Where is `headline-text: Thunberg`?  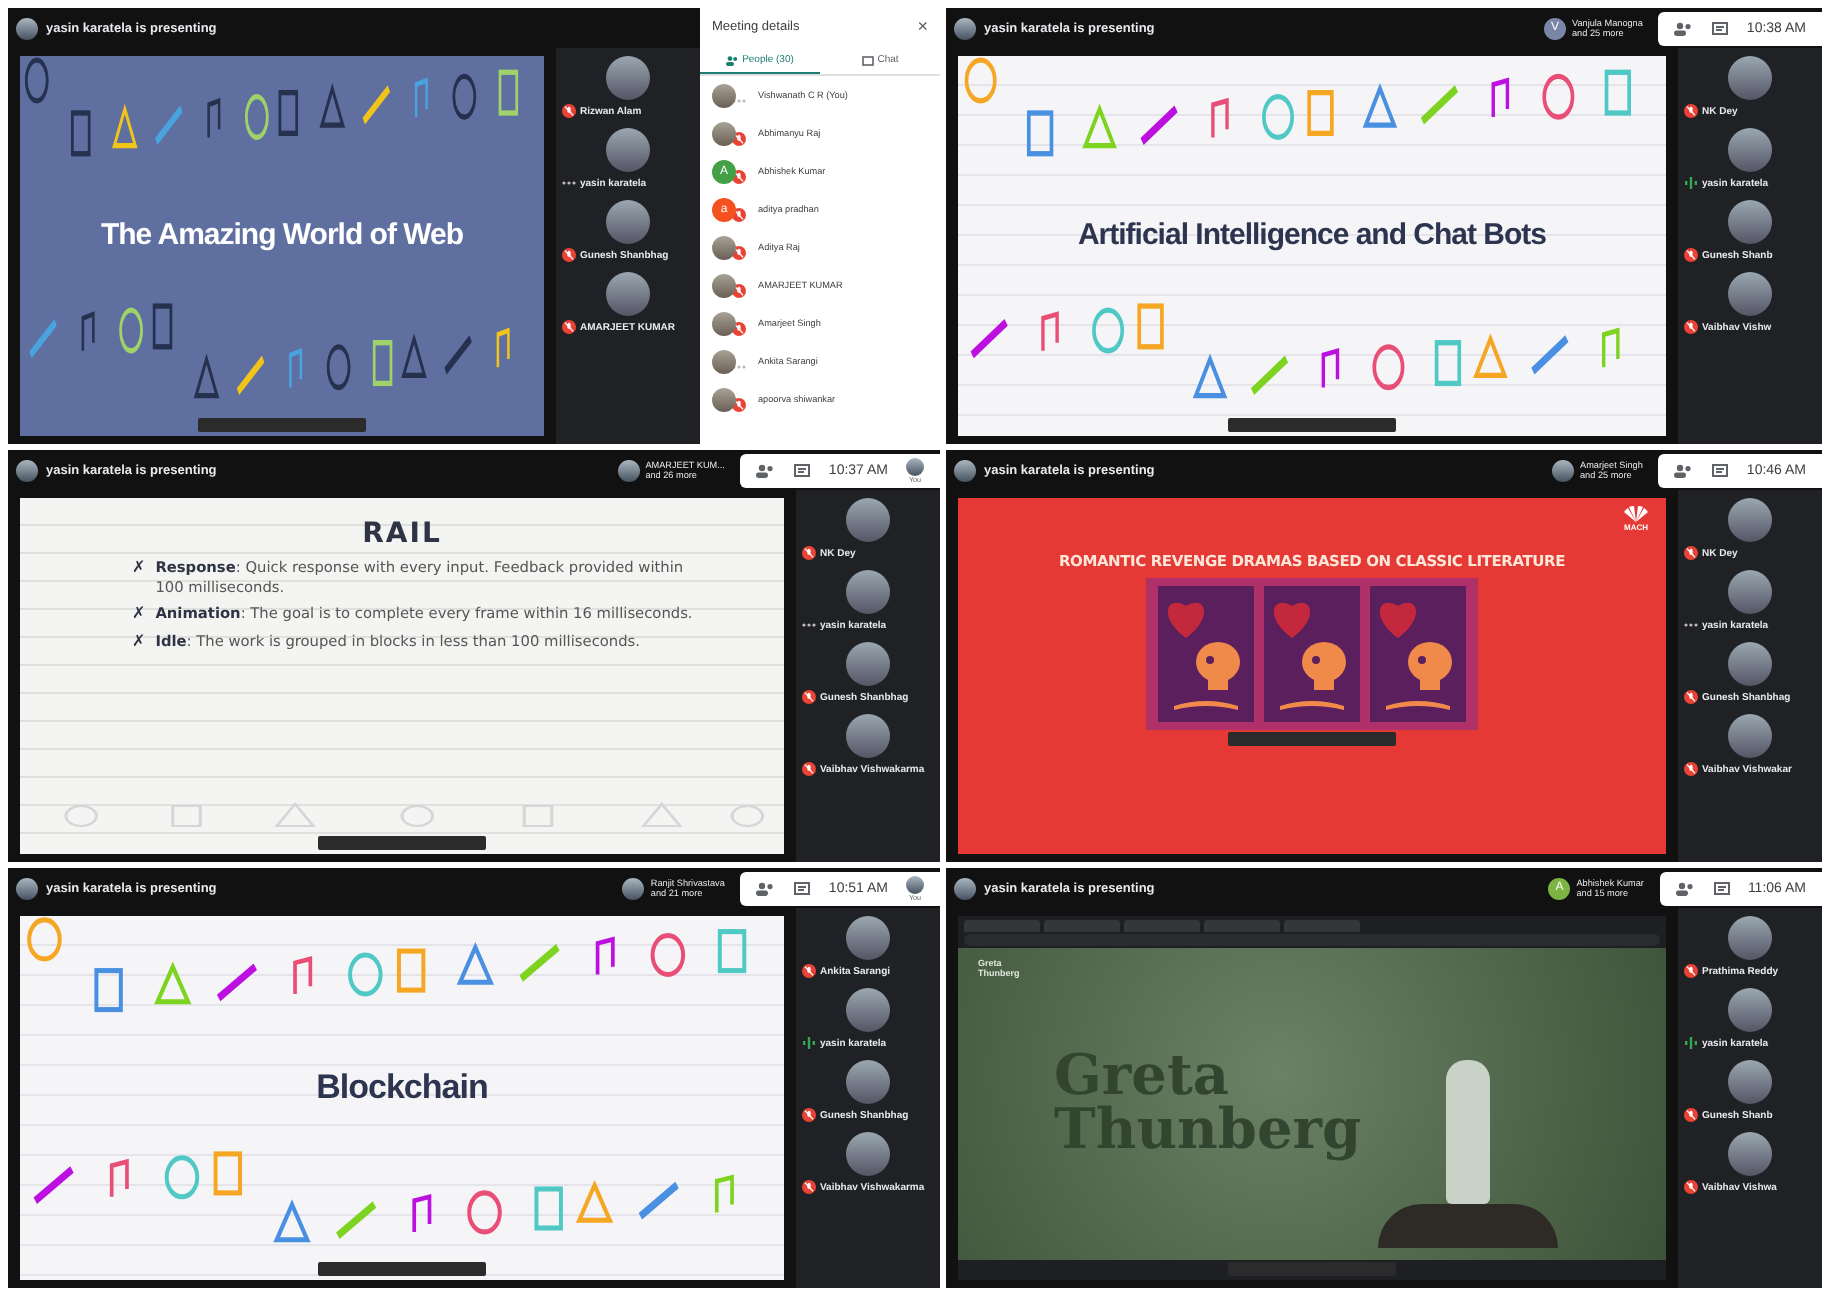
headline-text: Thunberg is located at coordinates (1208, 1131).